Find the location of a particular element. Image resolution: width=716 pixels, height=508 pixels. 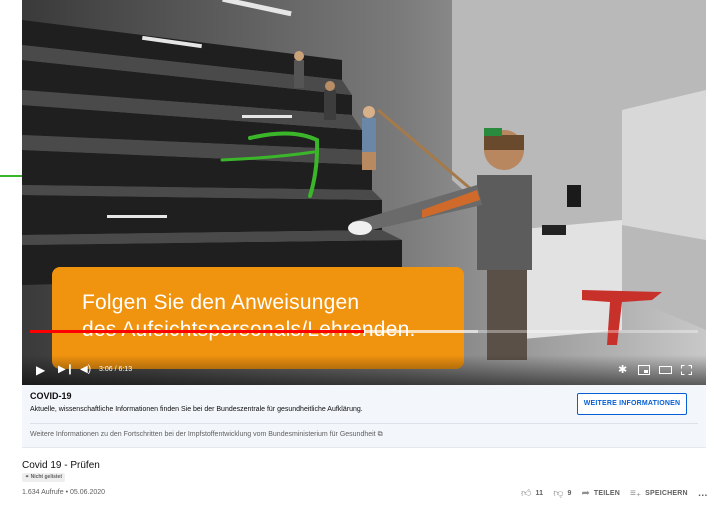

save-label: SPEICHERN is located at coordinates (666, 493).